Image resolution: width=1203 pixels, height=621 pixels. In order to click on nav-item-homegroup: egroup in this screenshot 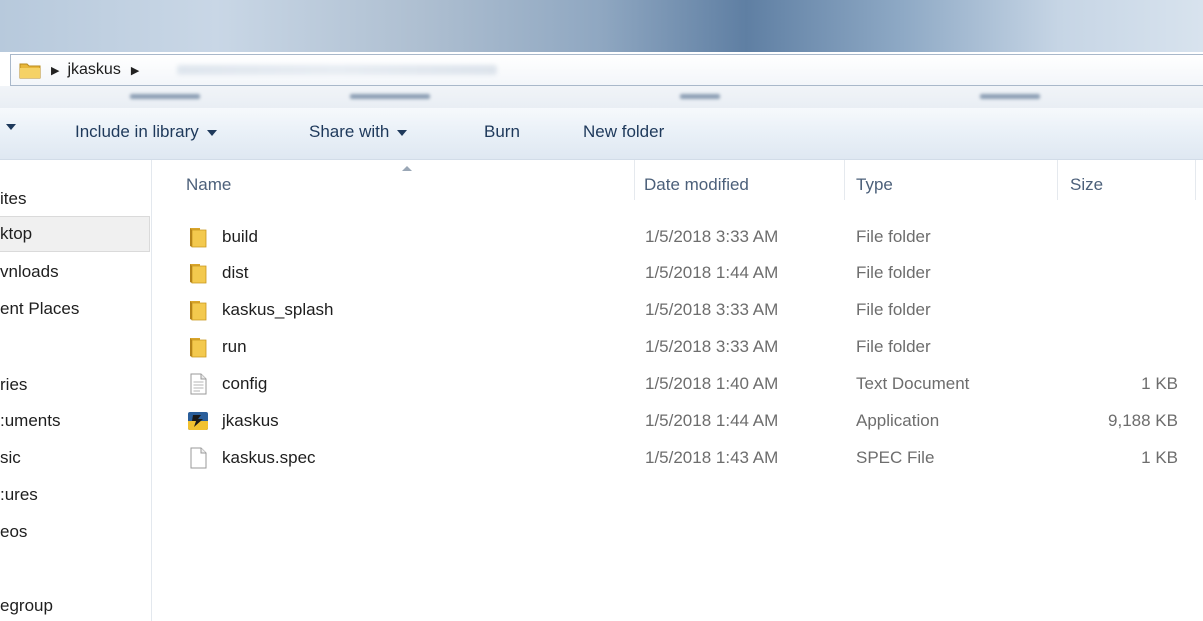, I will do `click(75, 605)`.